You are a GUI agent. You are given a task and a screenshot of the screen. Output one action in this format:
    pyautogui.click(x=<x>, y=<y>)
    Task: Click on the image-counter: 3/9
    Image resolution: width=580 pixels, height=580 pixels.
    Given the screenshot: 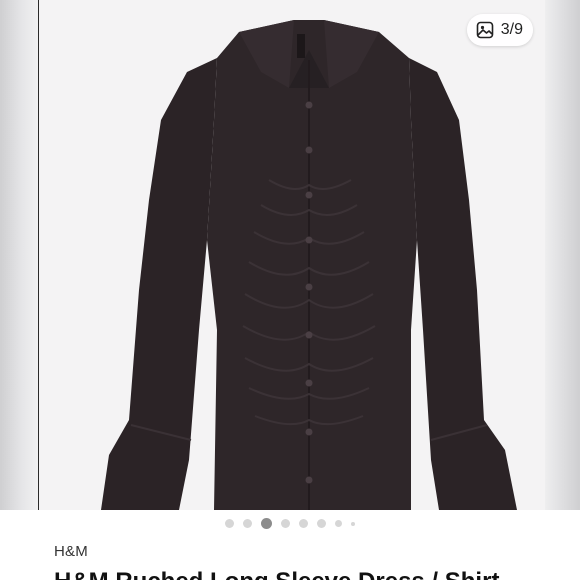 What is the action you would take?
    pyautogui.click(x=499, y=30)
    